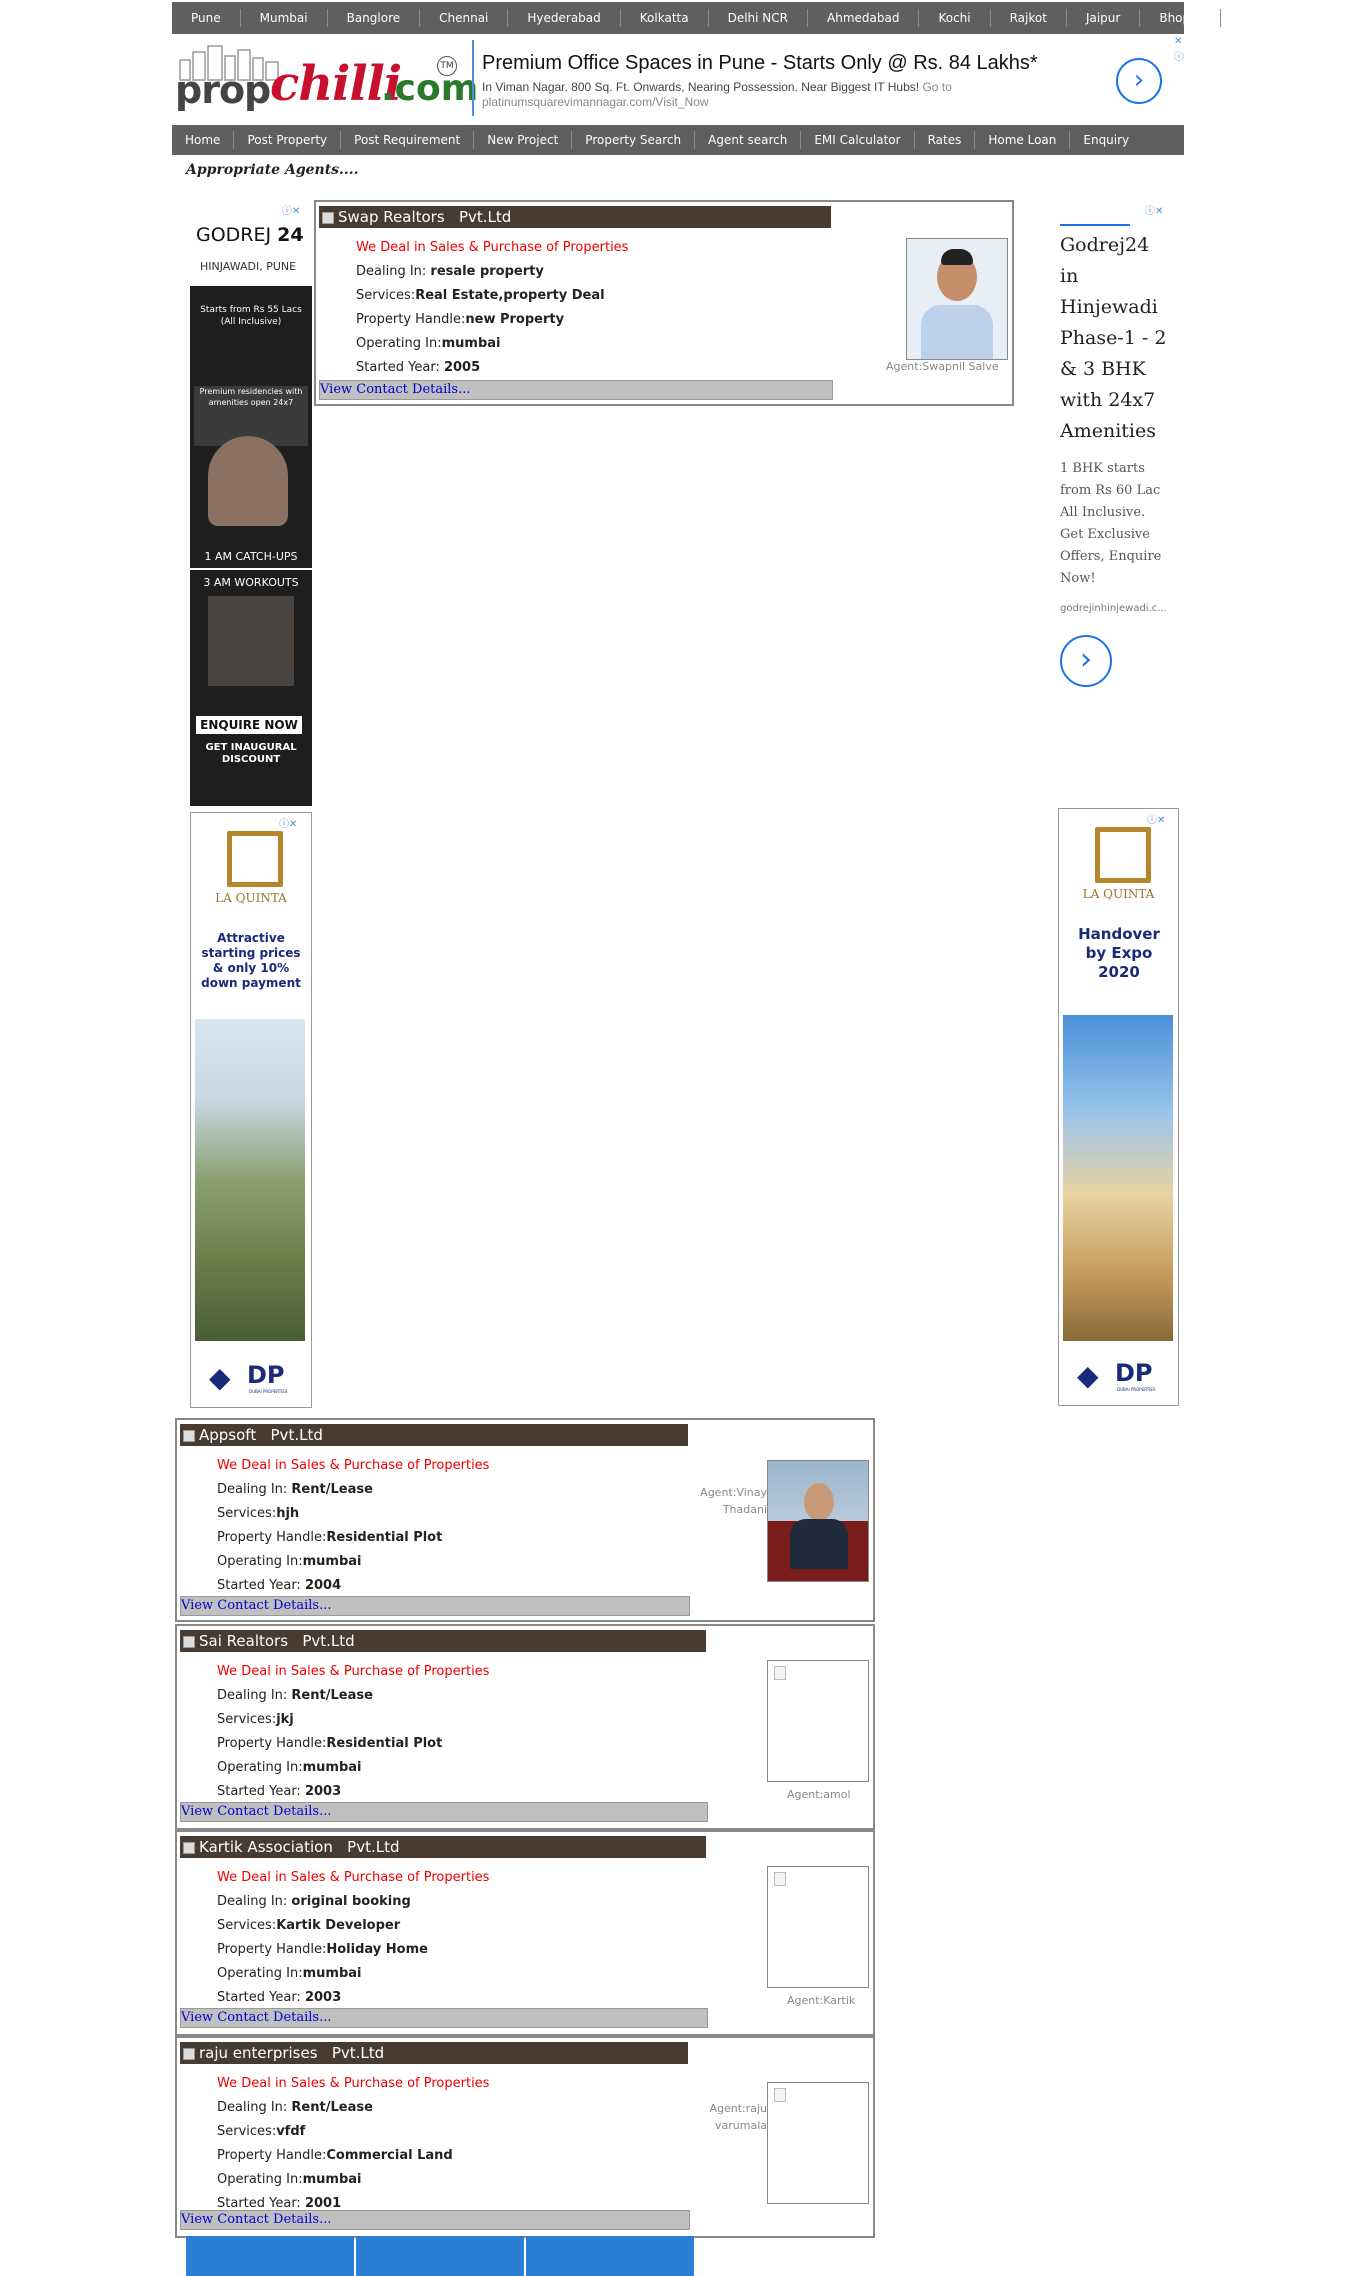  Describe the element at coordinates (634, 140) in the screenshot. I see `nav-link: Property Search` at that location.